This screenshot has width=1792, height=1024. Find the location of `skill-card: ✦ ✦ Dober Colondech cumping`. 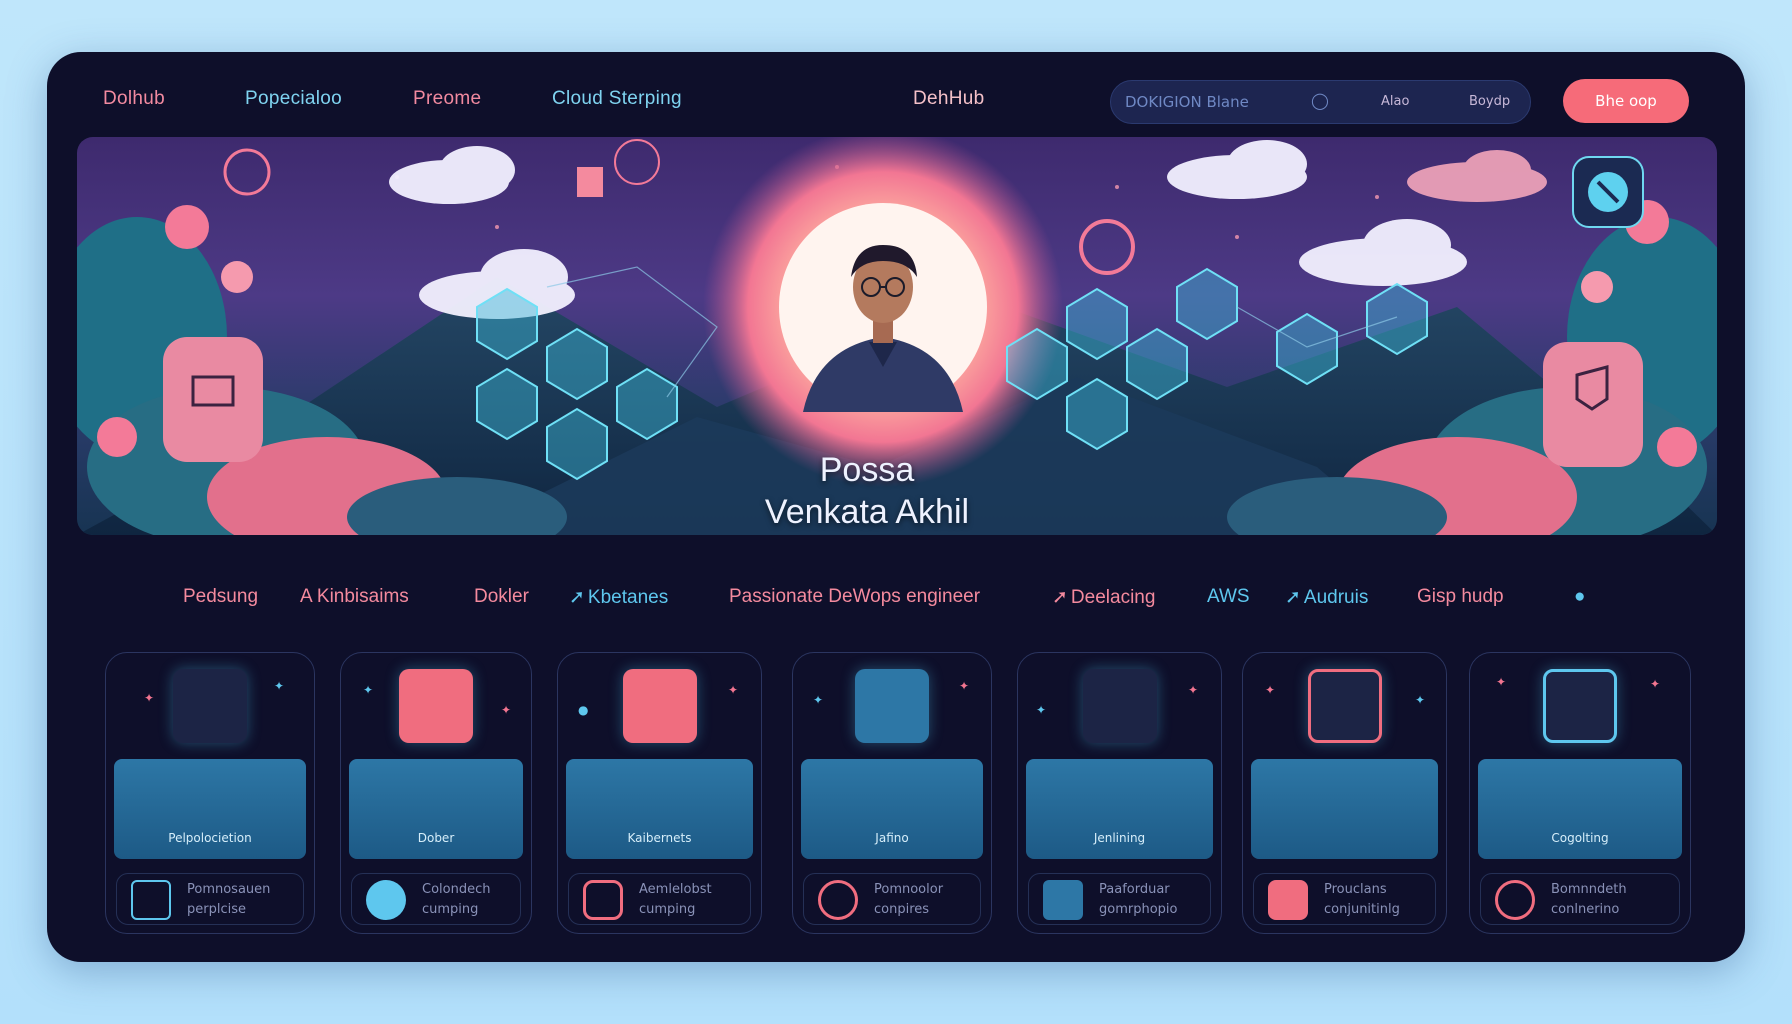

skill-card: ✦ ✦ Dober Colondech cumping is located at coordinates (436, 793).